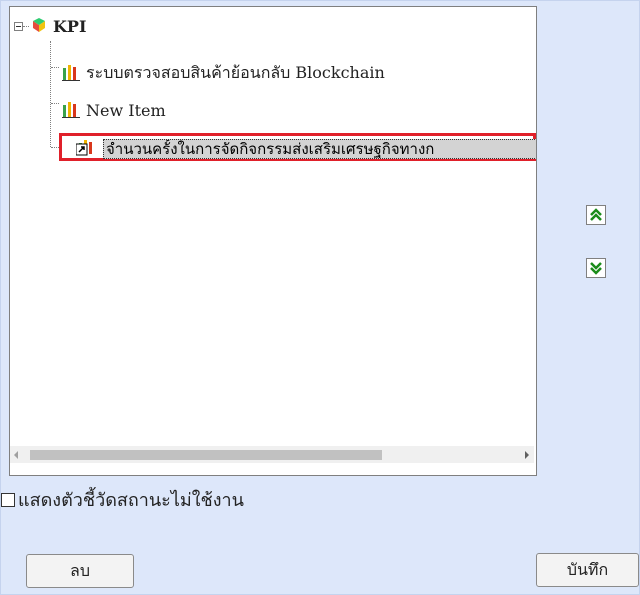  Describe the element at coordinates (131, 500) in the screenshot. I see `show-inactive-label: แสดงตัวชี้วัดสถานะไม่ใช้งาน` at that location.